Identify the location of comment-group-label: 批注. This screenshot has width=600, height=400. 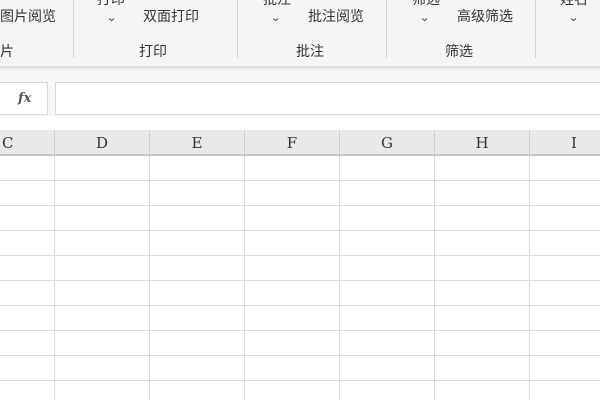
(310, 52).